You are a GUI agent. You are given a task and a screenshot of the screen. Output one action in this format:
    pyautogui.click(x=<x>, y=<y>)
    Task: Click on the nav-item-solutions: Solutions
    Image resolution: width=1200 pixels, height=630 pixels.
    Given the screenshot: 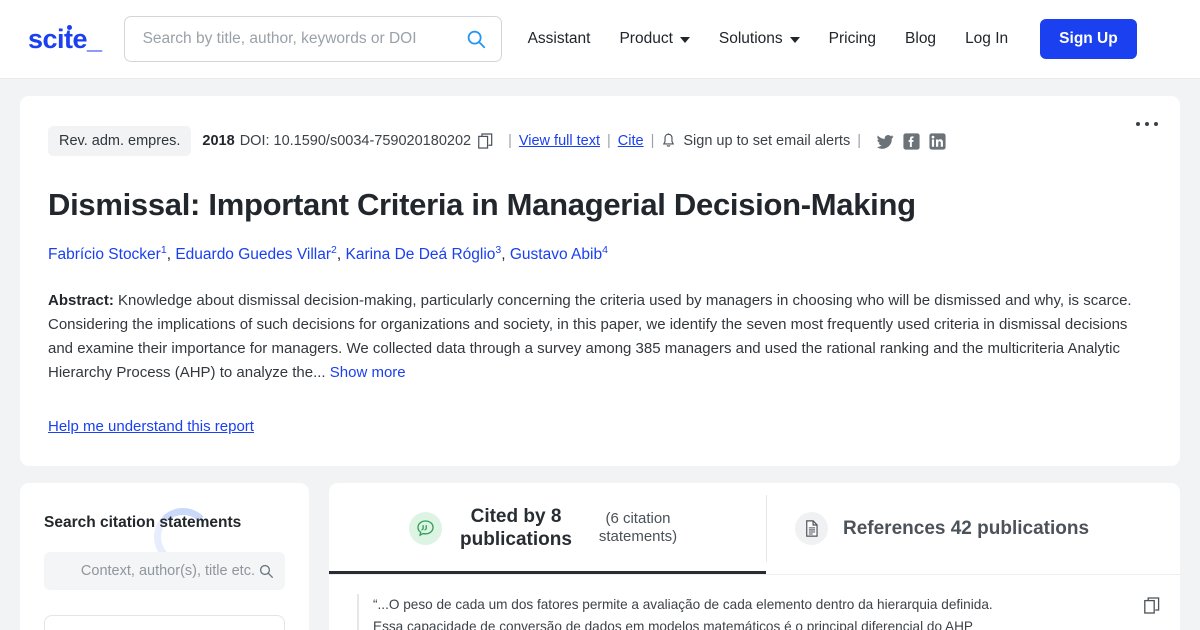 What is the action you would take?
    pyautogui.click(x=759, y=39)
    